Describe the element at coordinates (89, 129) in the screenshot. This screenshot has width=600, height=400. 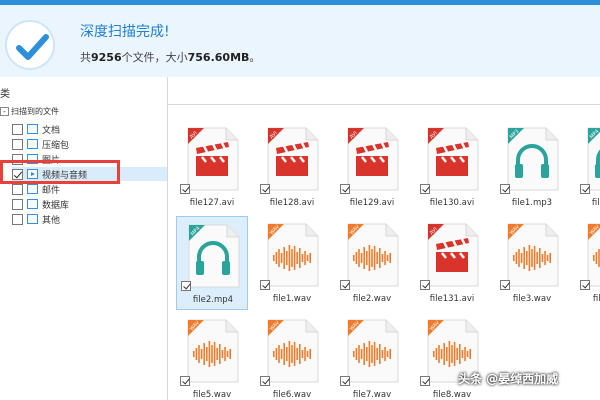
I see `tree-item-0: 文档` at that location.